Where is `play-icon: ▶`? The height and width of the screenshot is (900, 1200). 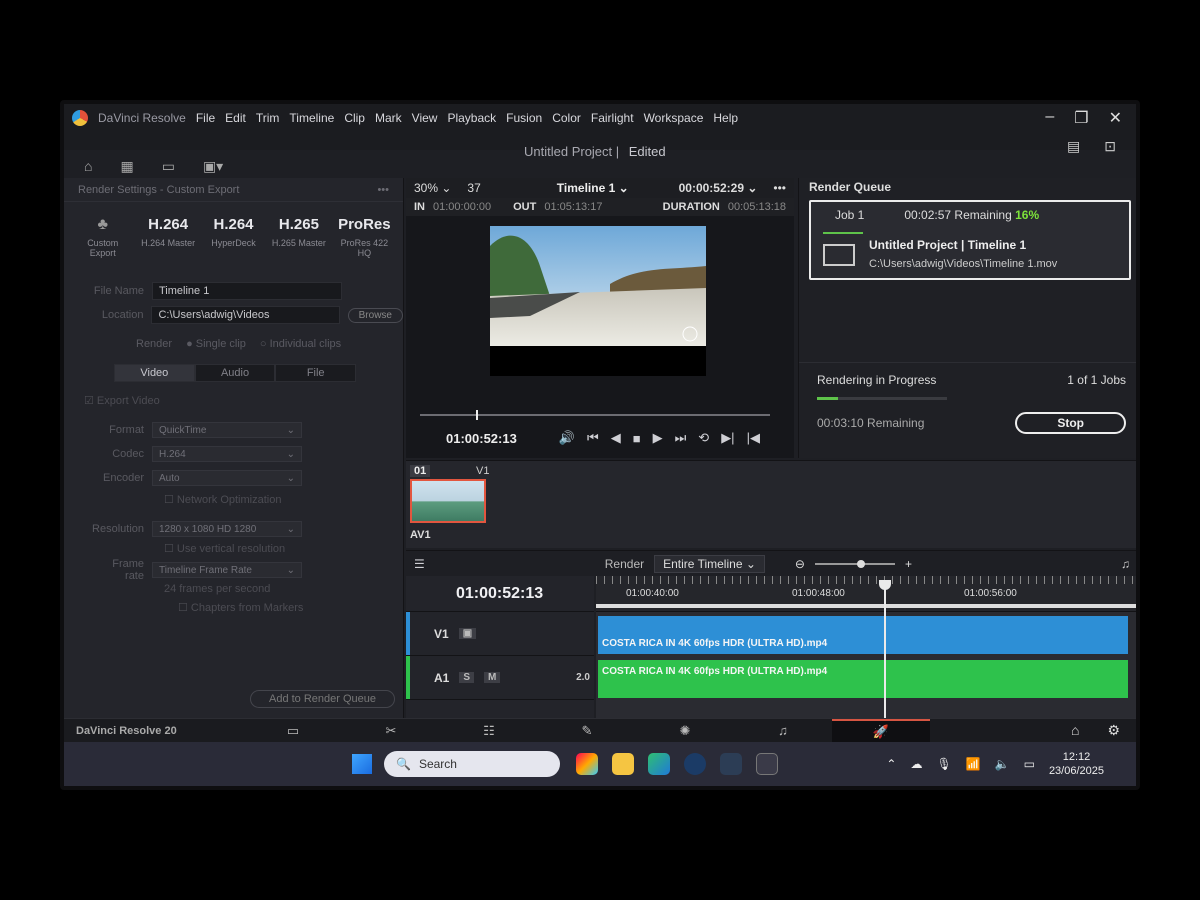 play-icon: ▶ is located at coordinates (658, 438).